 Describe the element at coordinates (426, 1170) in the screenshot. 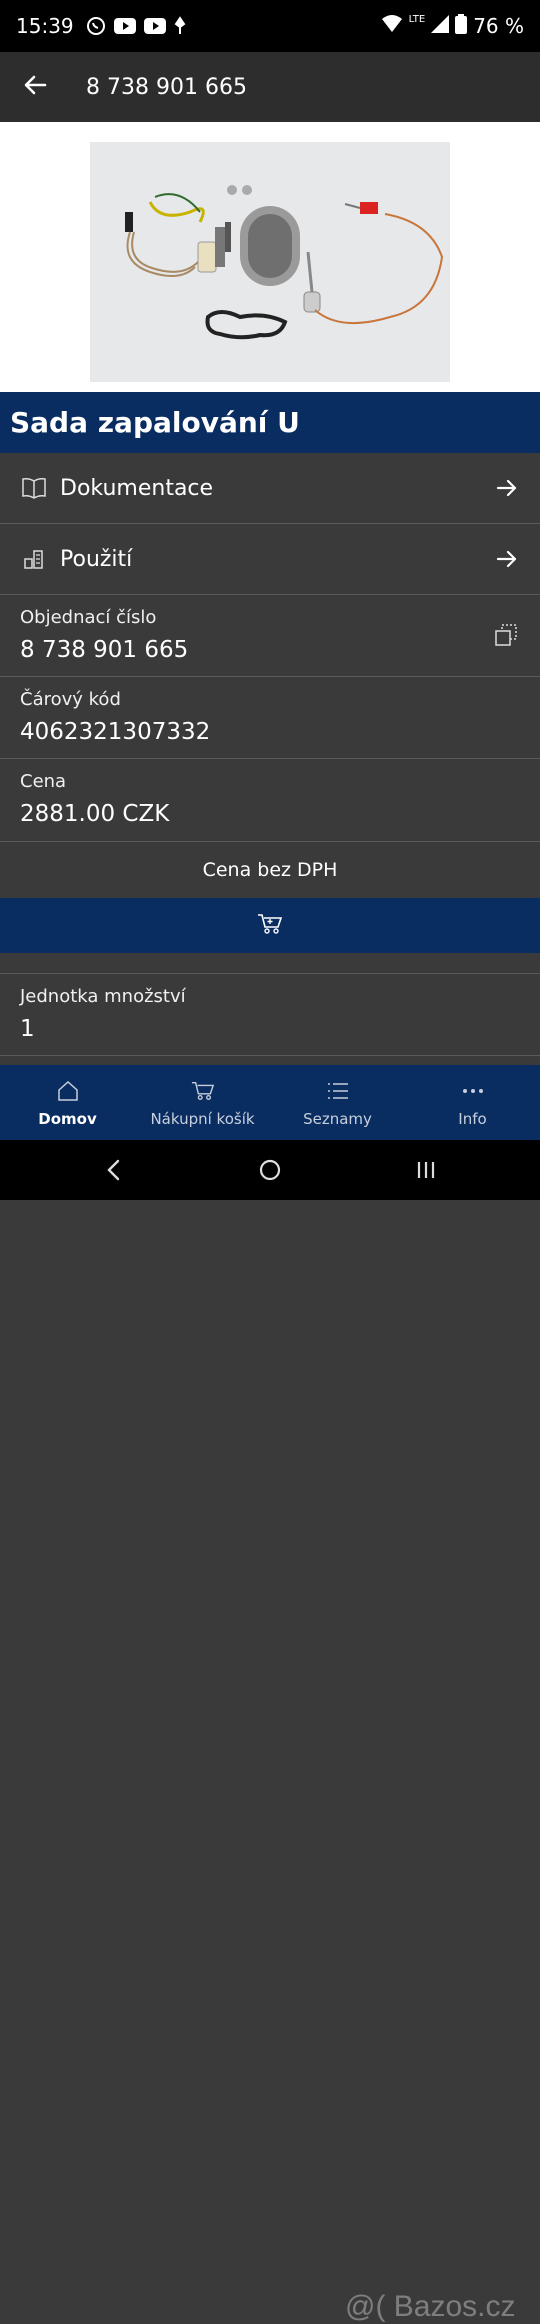

I see `system-recents-icon` at that location.